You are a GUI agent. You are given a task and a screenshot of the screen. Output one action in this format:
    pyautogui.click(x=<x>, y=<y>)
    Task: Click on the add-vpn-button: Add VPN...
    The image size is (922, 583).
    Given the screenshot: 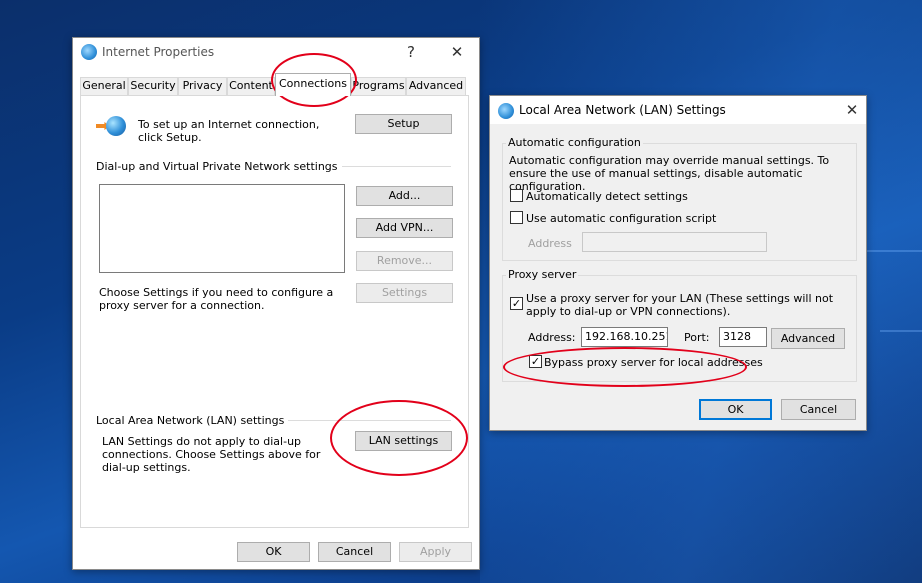 What is the action you would take?
    pyautogui.click(x=404, y=228)
    